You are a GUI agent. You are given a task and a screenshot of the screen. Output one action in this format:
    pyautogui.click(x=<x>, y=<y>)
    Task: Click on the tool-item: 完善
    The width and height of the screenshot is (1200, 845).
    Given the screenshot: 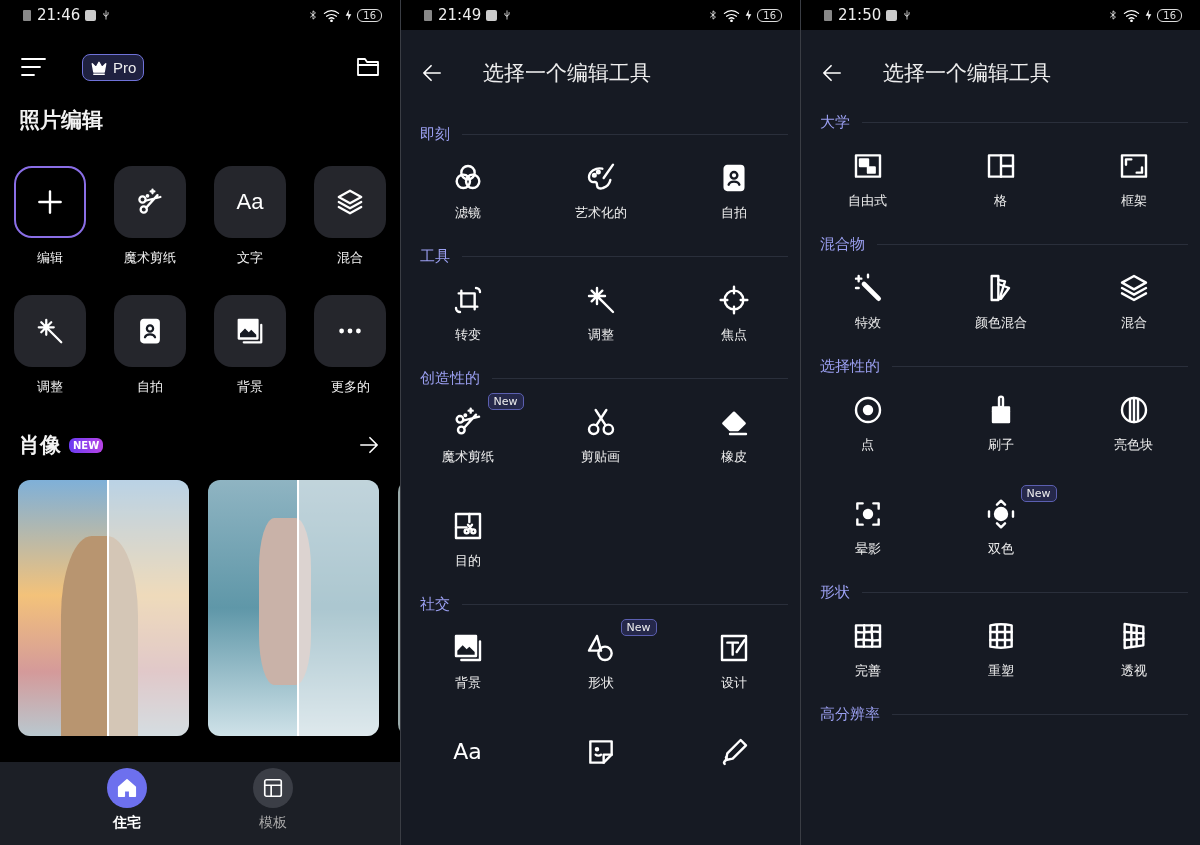 What is the action you would take?
    pyautogui.click(x=867, y=653)
    